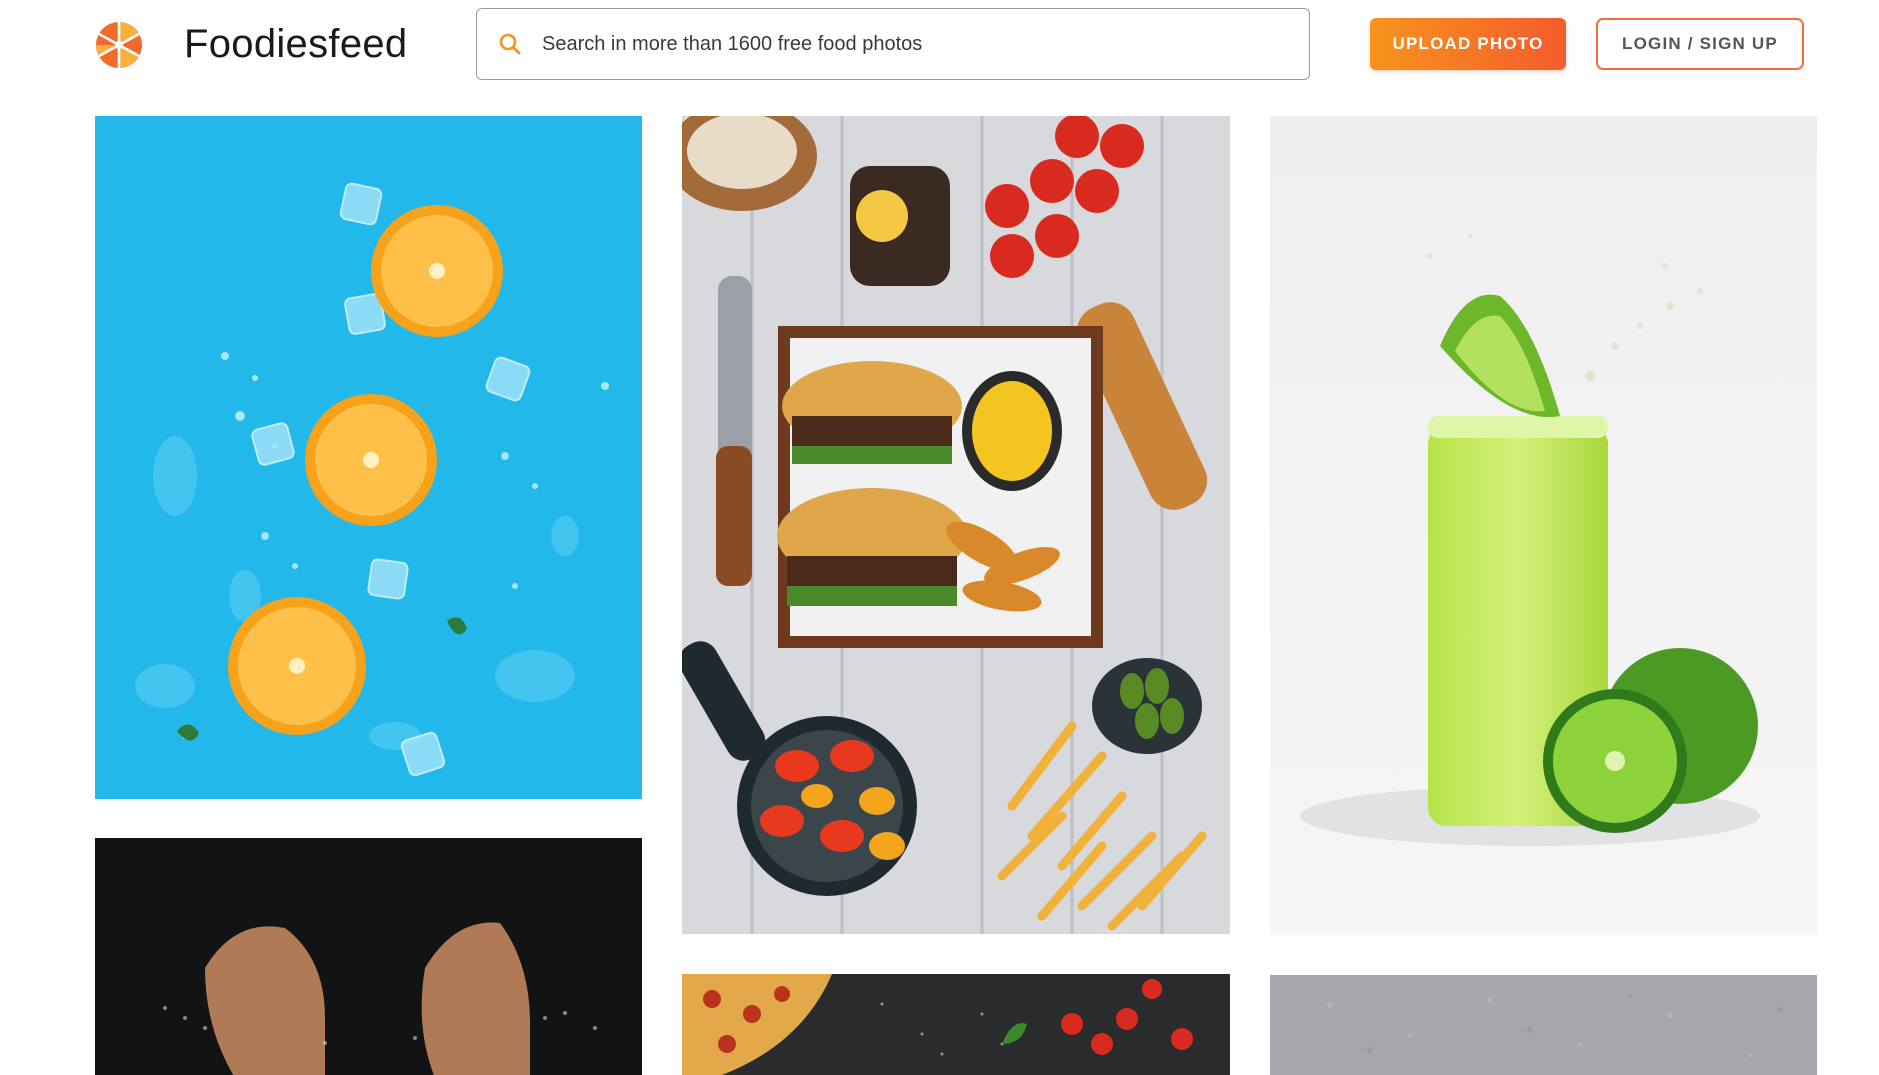  I want to click on search-input, so click(925, 44).